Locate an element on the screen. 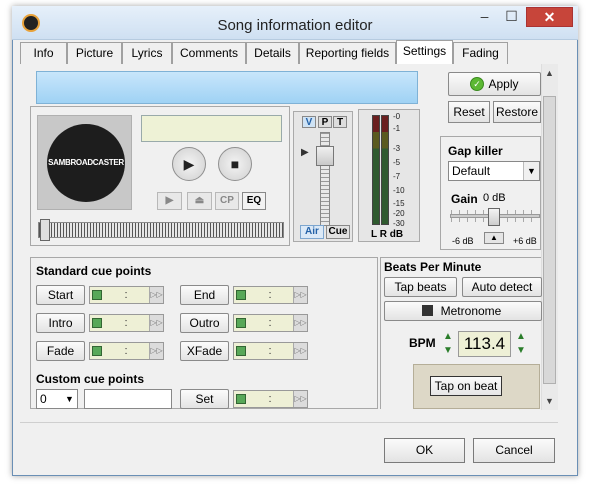 The image size is (590, 497). cue-start-time: : ▷▷ is located at coordinates (126, 295).